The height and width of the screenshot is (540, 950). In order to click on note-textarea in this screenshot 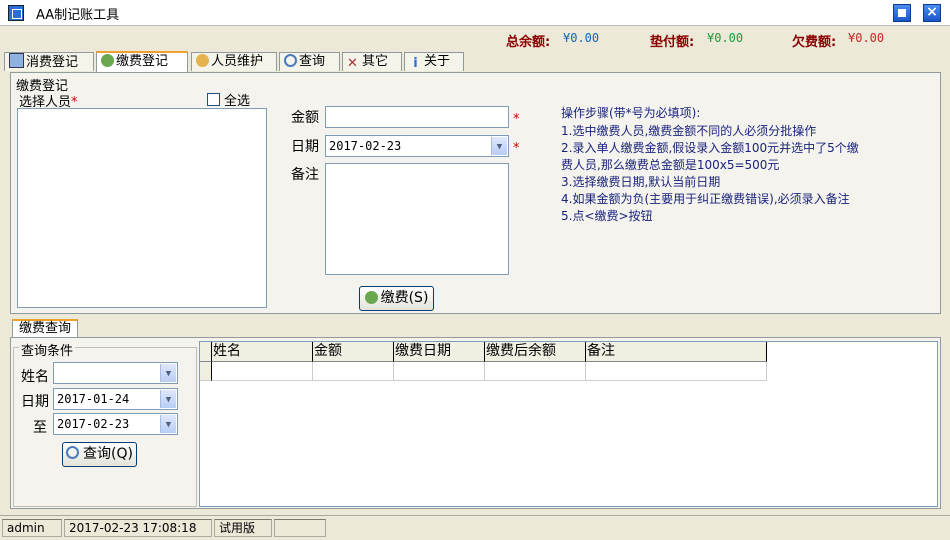, I will do `click(417, 219)`.